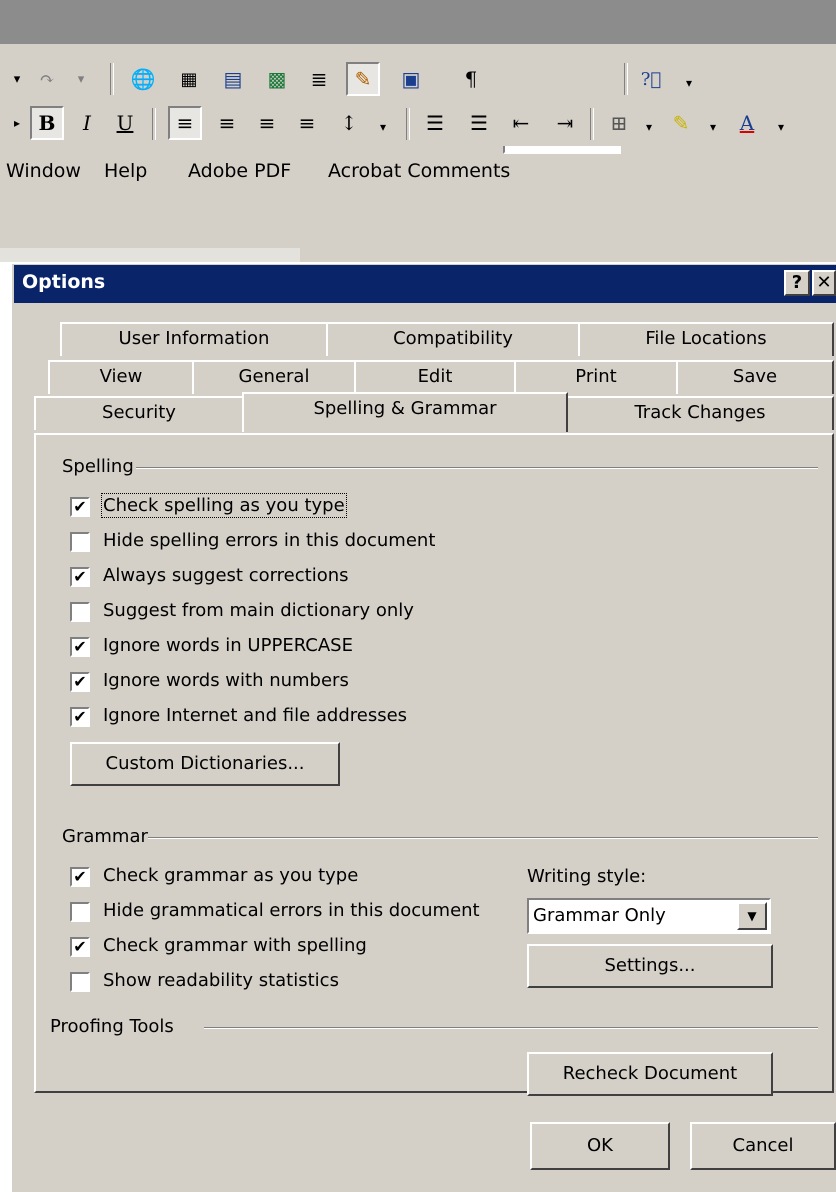 Image resolution: width=836 pixels, height=1192 pixels. What do you see at coordinates (713, 127) in the screenshot?
I see `highlight-dropdown-icon: ▾` at bounding box center [713, 127].